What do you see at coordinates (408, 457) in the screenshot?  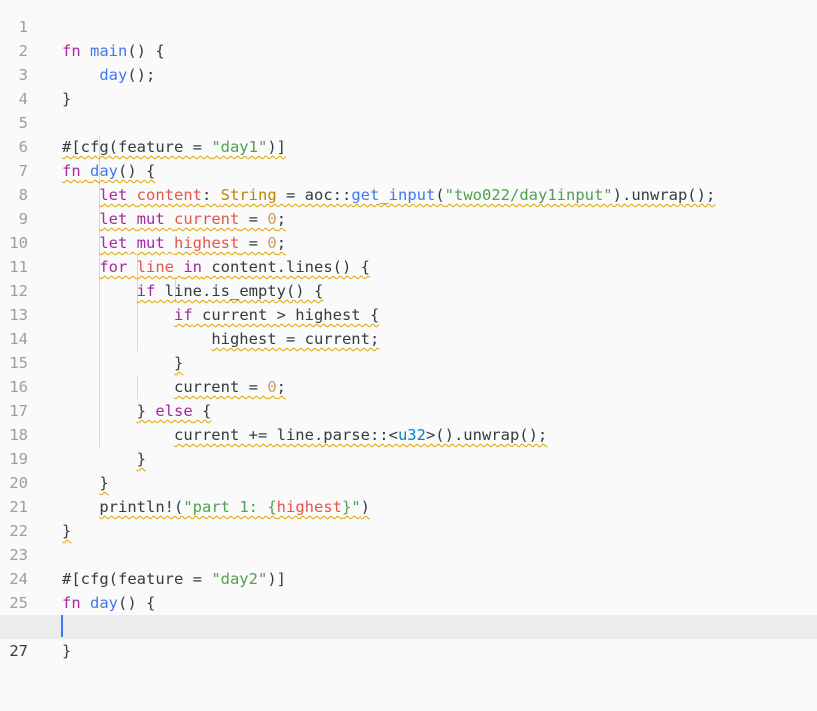 I see `code-line: 19 }` at bounding box center [408, 457].